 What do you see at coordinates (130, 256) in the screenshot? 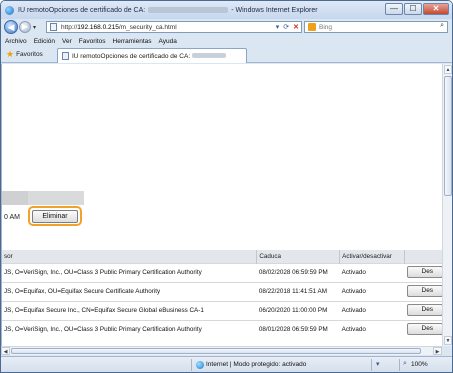
I see `column-header-issuer: sor` at bounding box center [130, 256].